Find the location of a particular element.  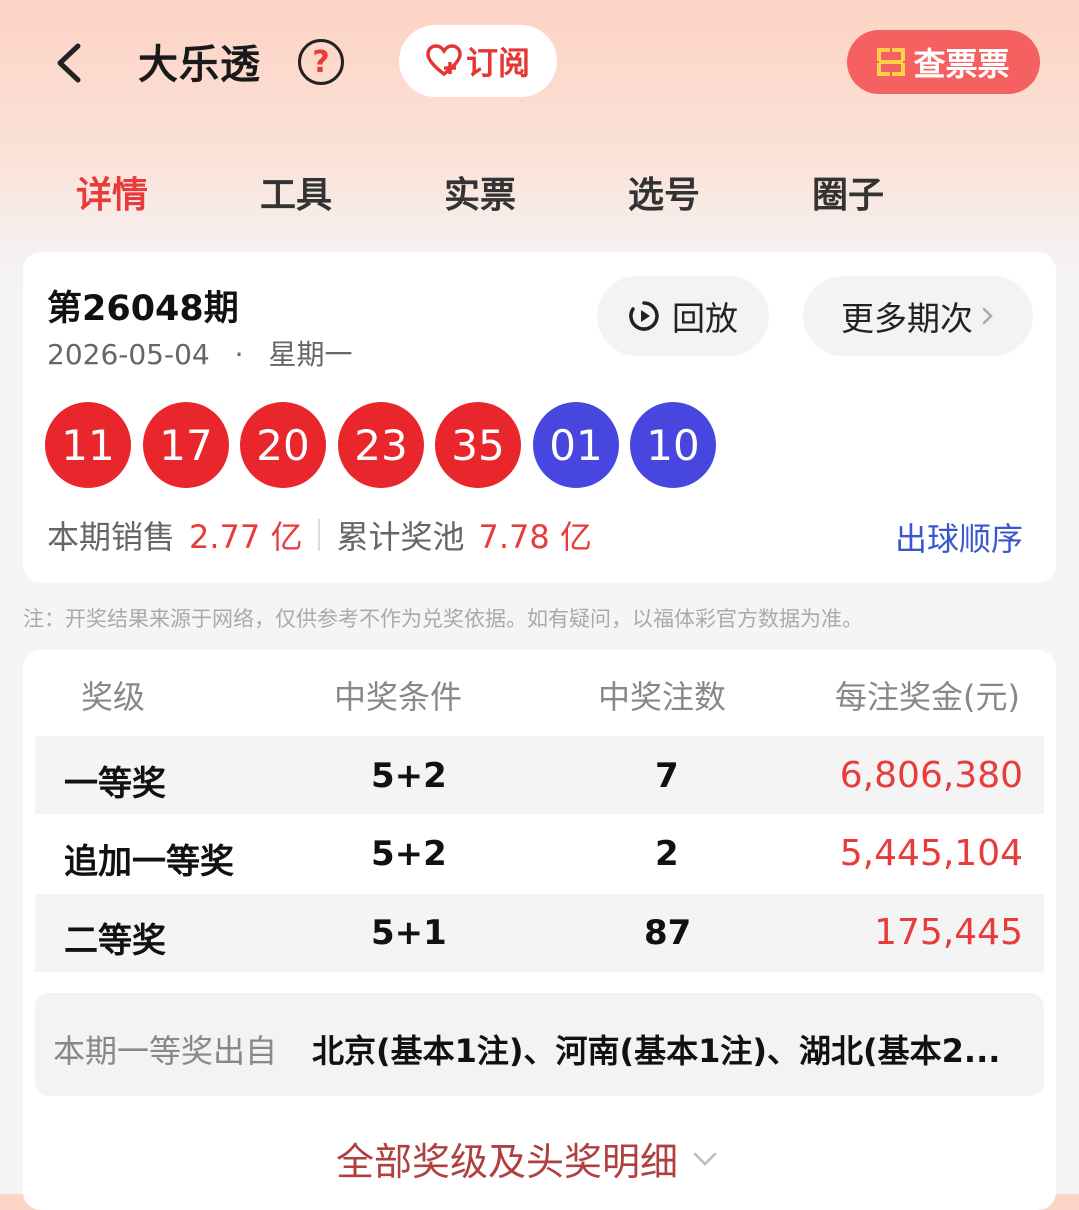

row-count: 87 is located at coordinates (668, 933).